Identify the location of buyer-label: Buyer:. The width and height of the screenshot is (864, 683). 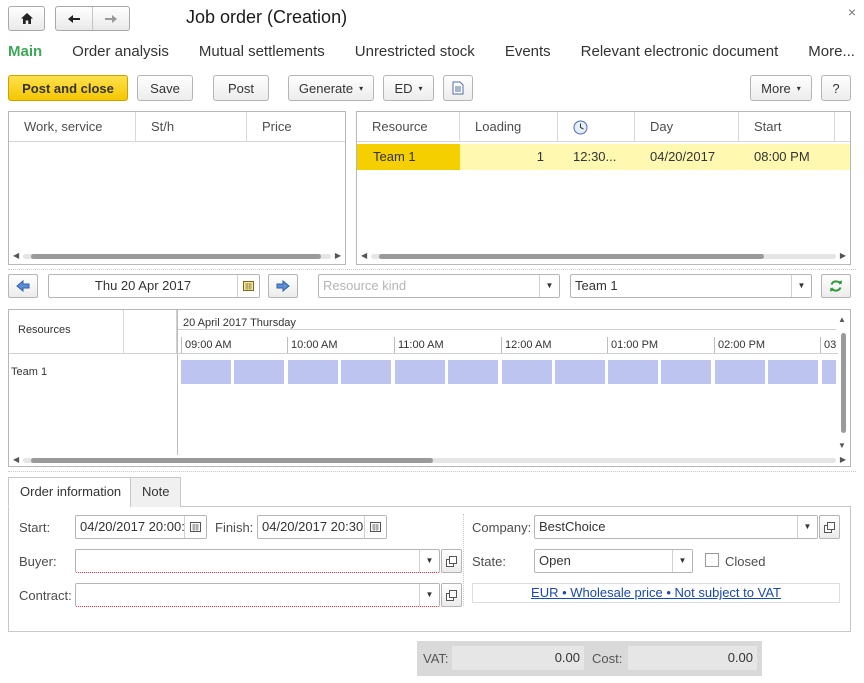
(38, 561).